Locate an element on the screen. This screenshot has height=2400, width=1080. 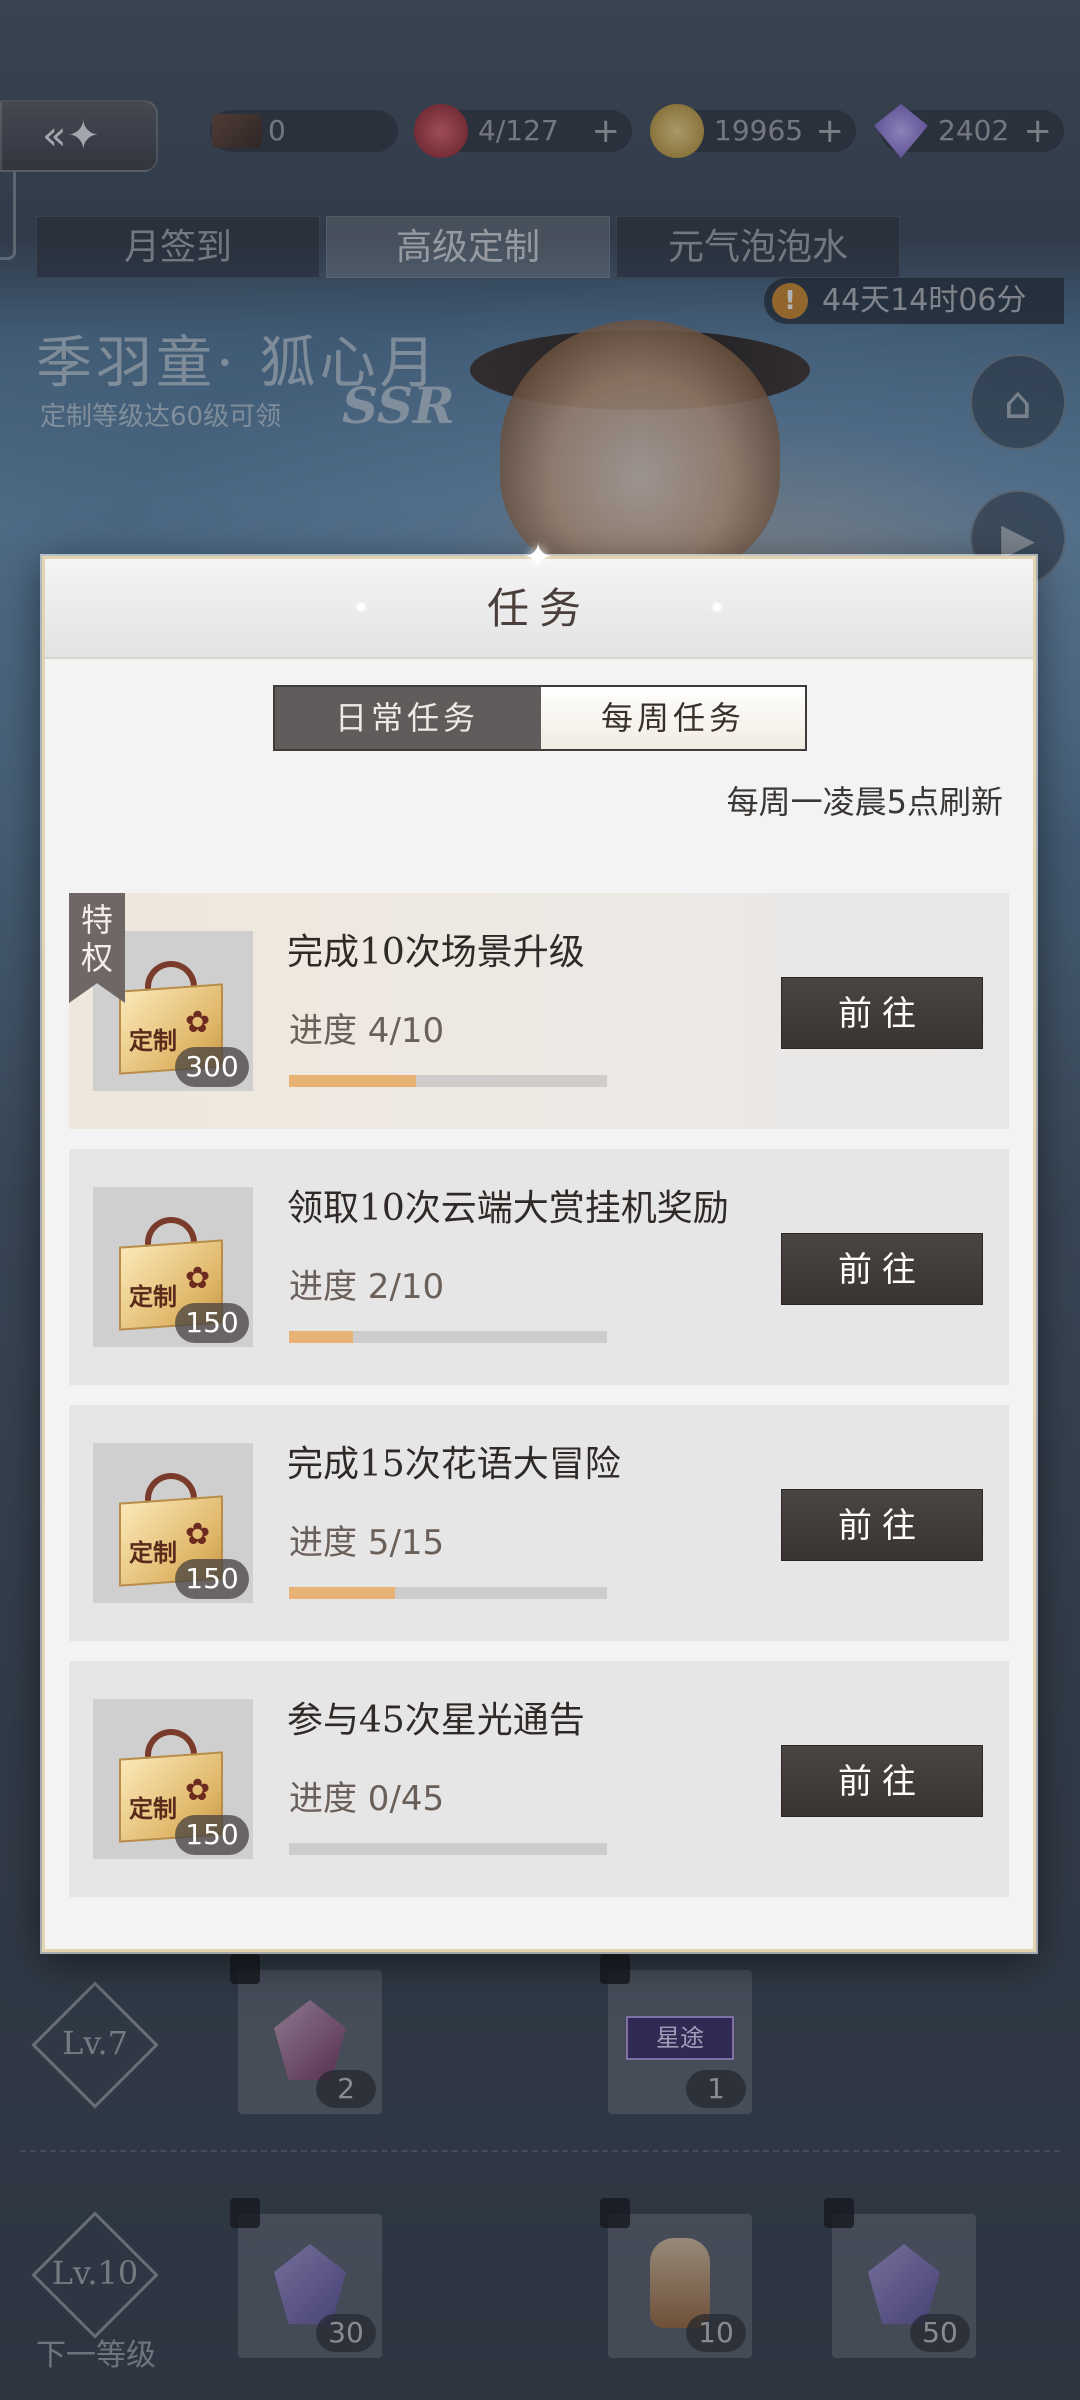
task-title: 完成15次花语大冒险 is located at coordinates (454, 1464).